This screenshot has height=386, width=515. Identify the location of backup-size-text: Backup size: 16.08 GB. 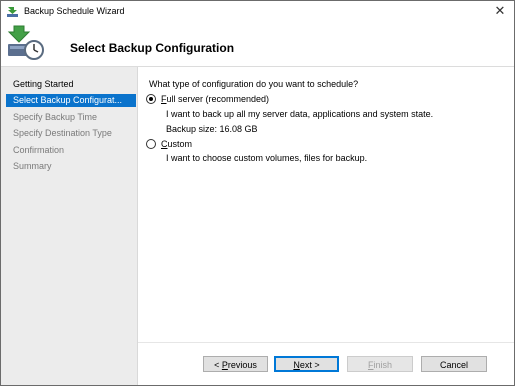
(212, 129).